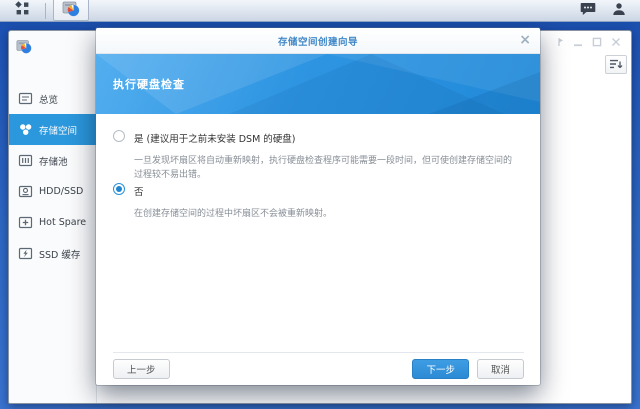  I want to click on sidebar-item-overview: 总览, so click(52, 98).